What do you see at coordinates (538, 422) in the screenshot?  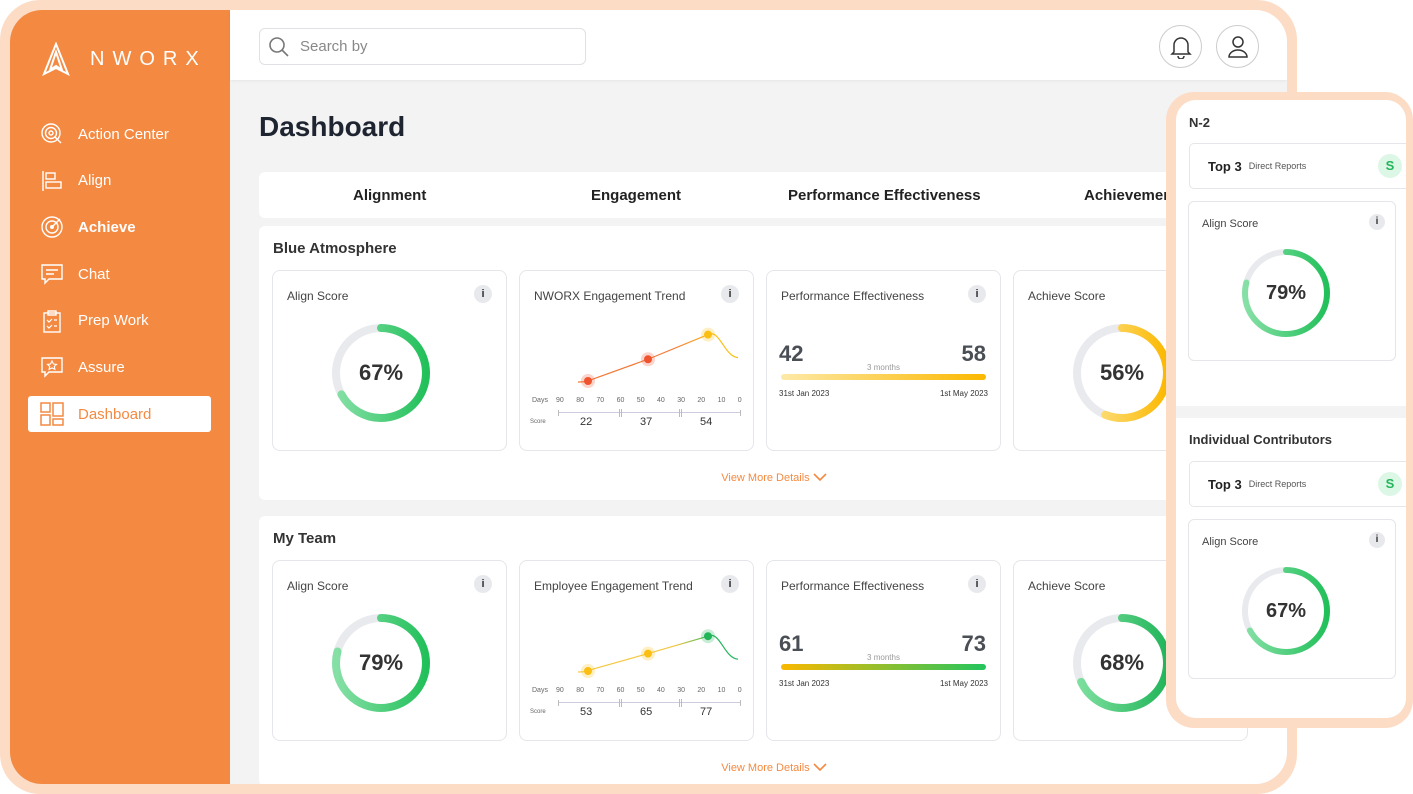 I see `score-label: Score` at bounding box center [538, 422].